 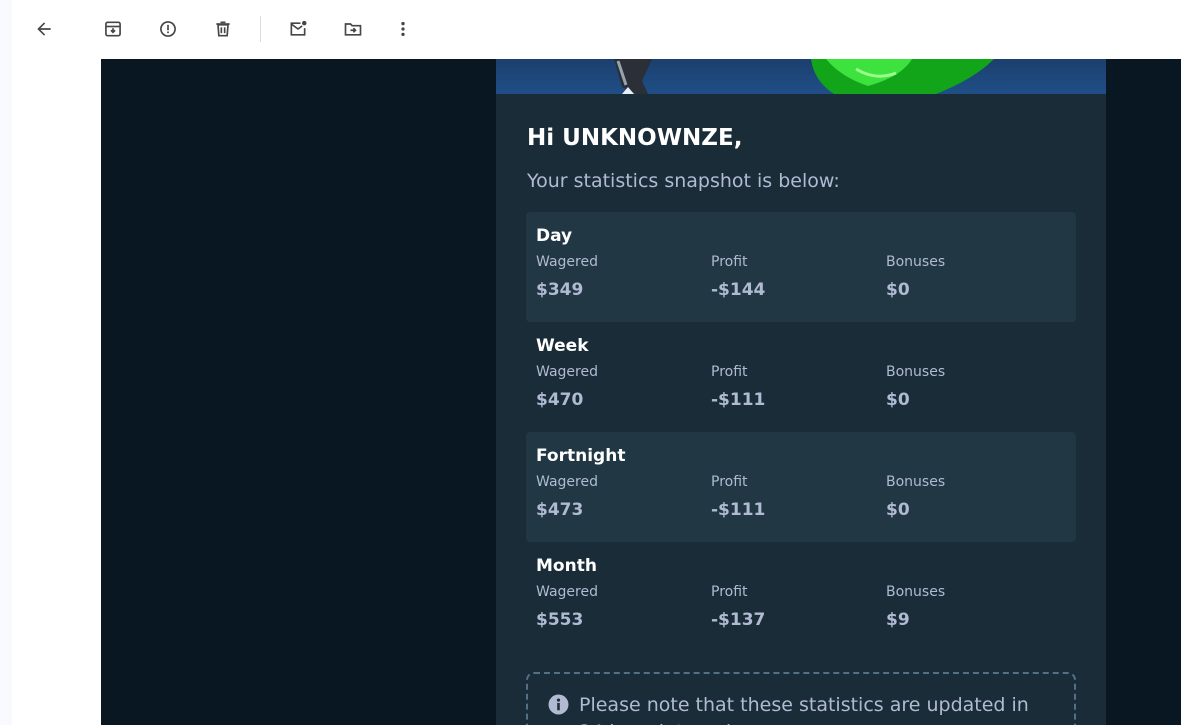 I want to click on email-toolbar, so click(x=596, y=29).